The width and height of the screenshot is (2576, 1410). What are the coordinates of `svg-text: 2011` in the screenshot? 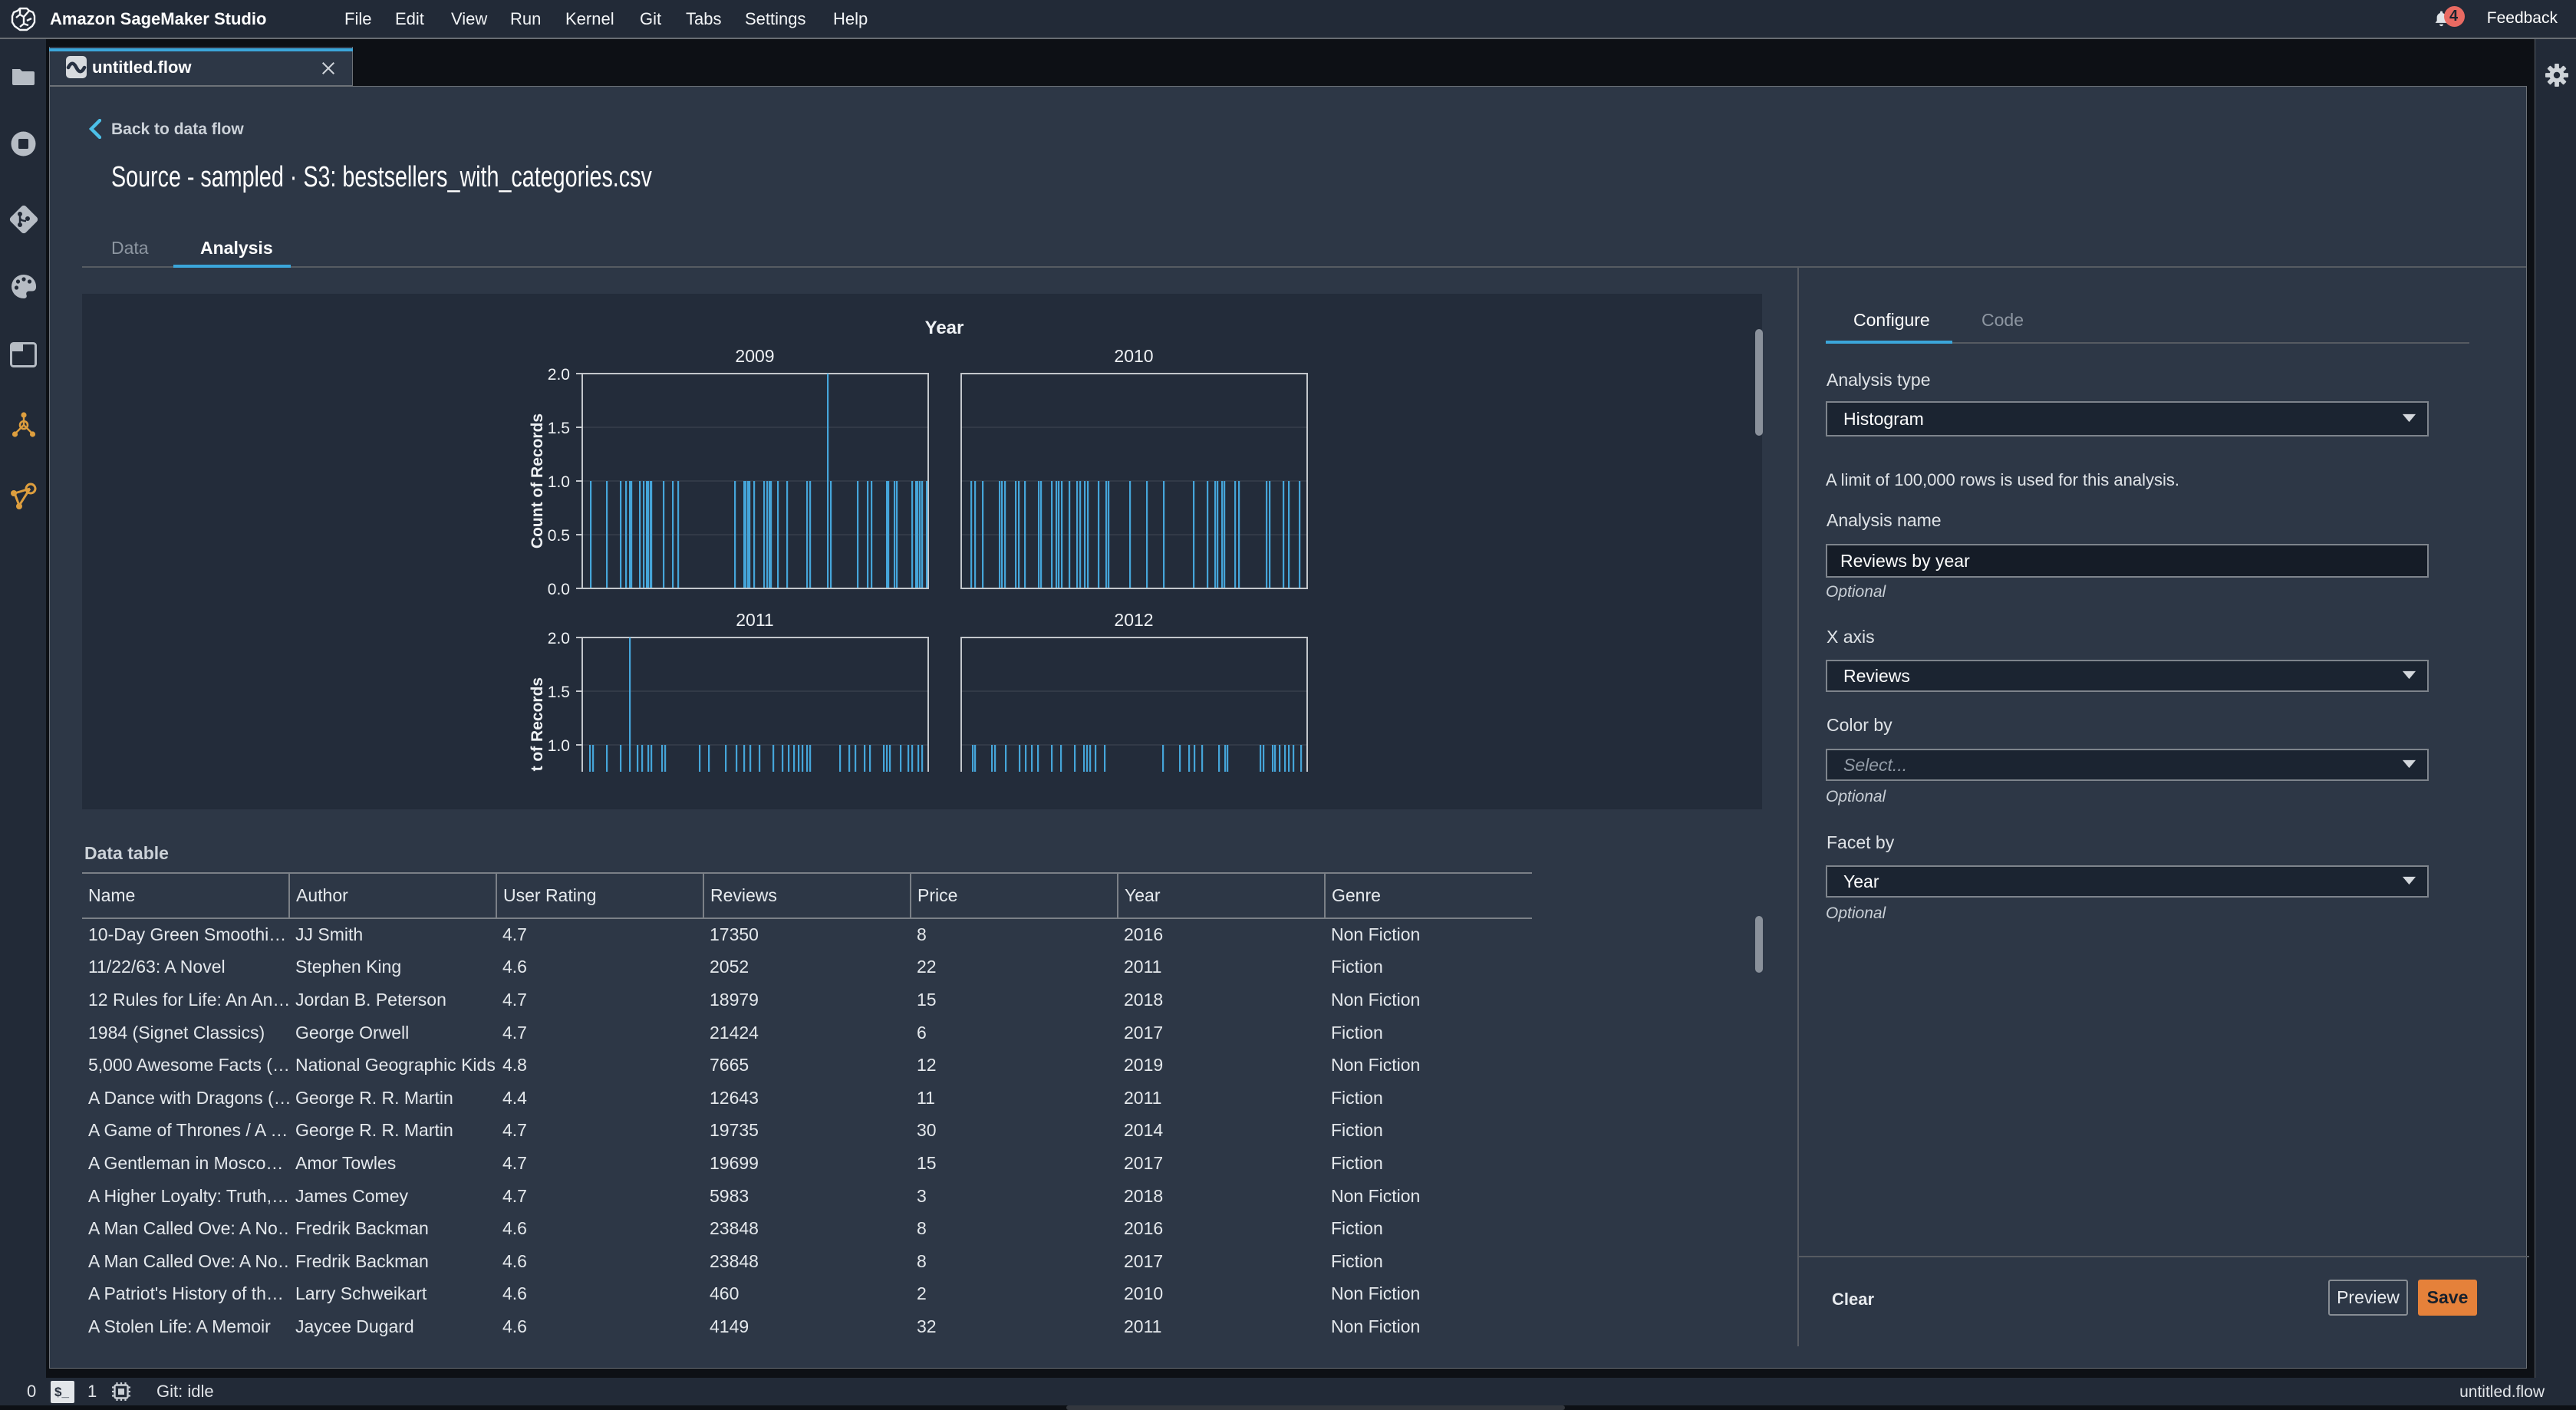 It's located at (754, 620).